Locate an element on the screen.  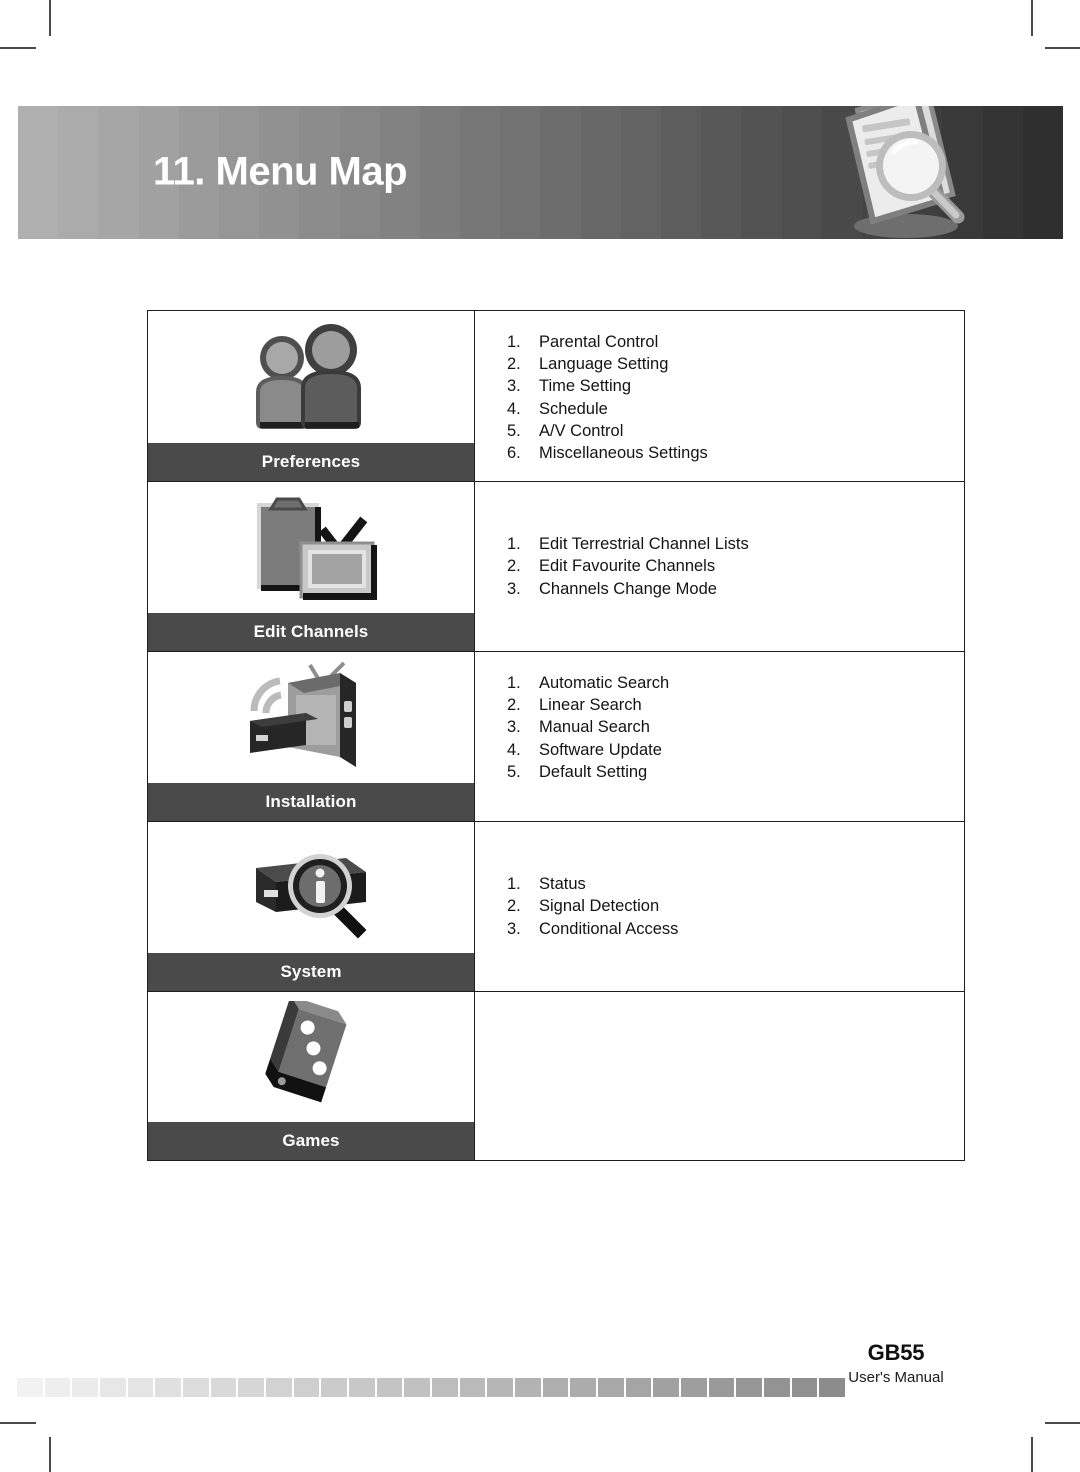
menu-item-label: Channels Change Mode is located at coordinates (628, 588).